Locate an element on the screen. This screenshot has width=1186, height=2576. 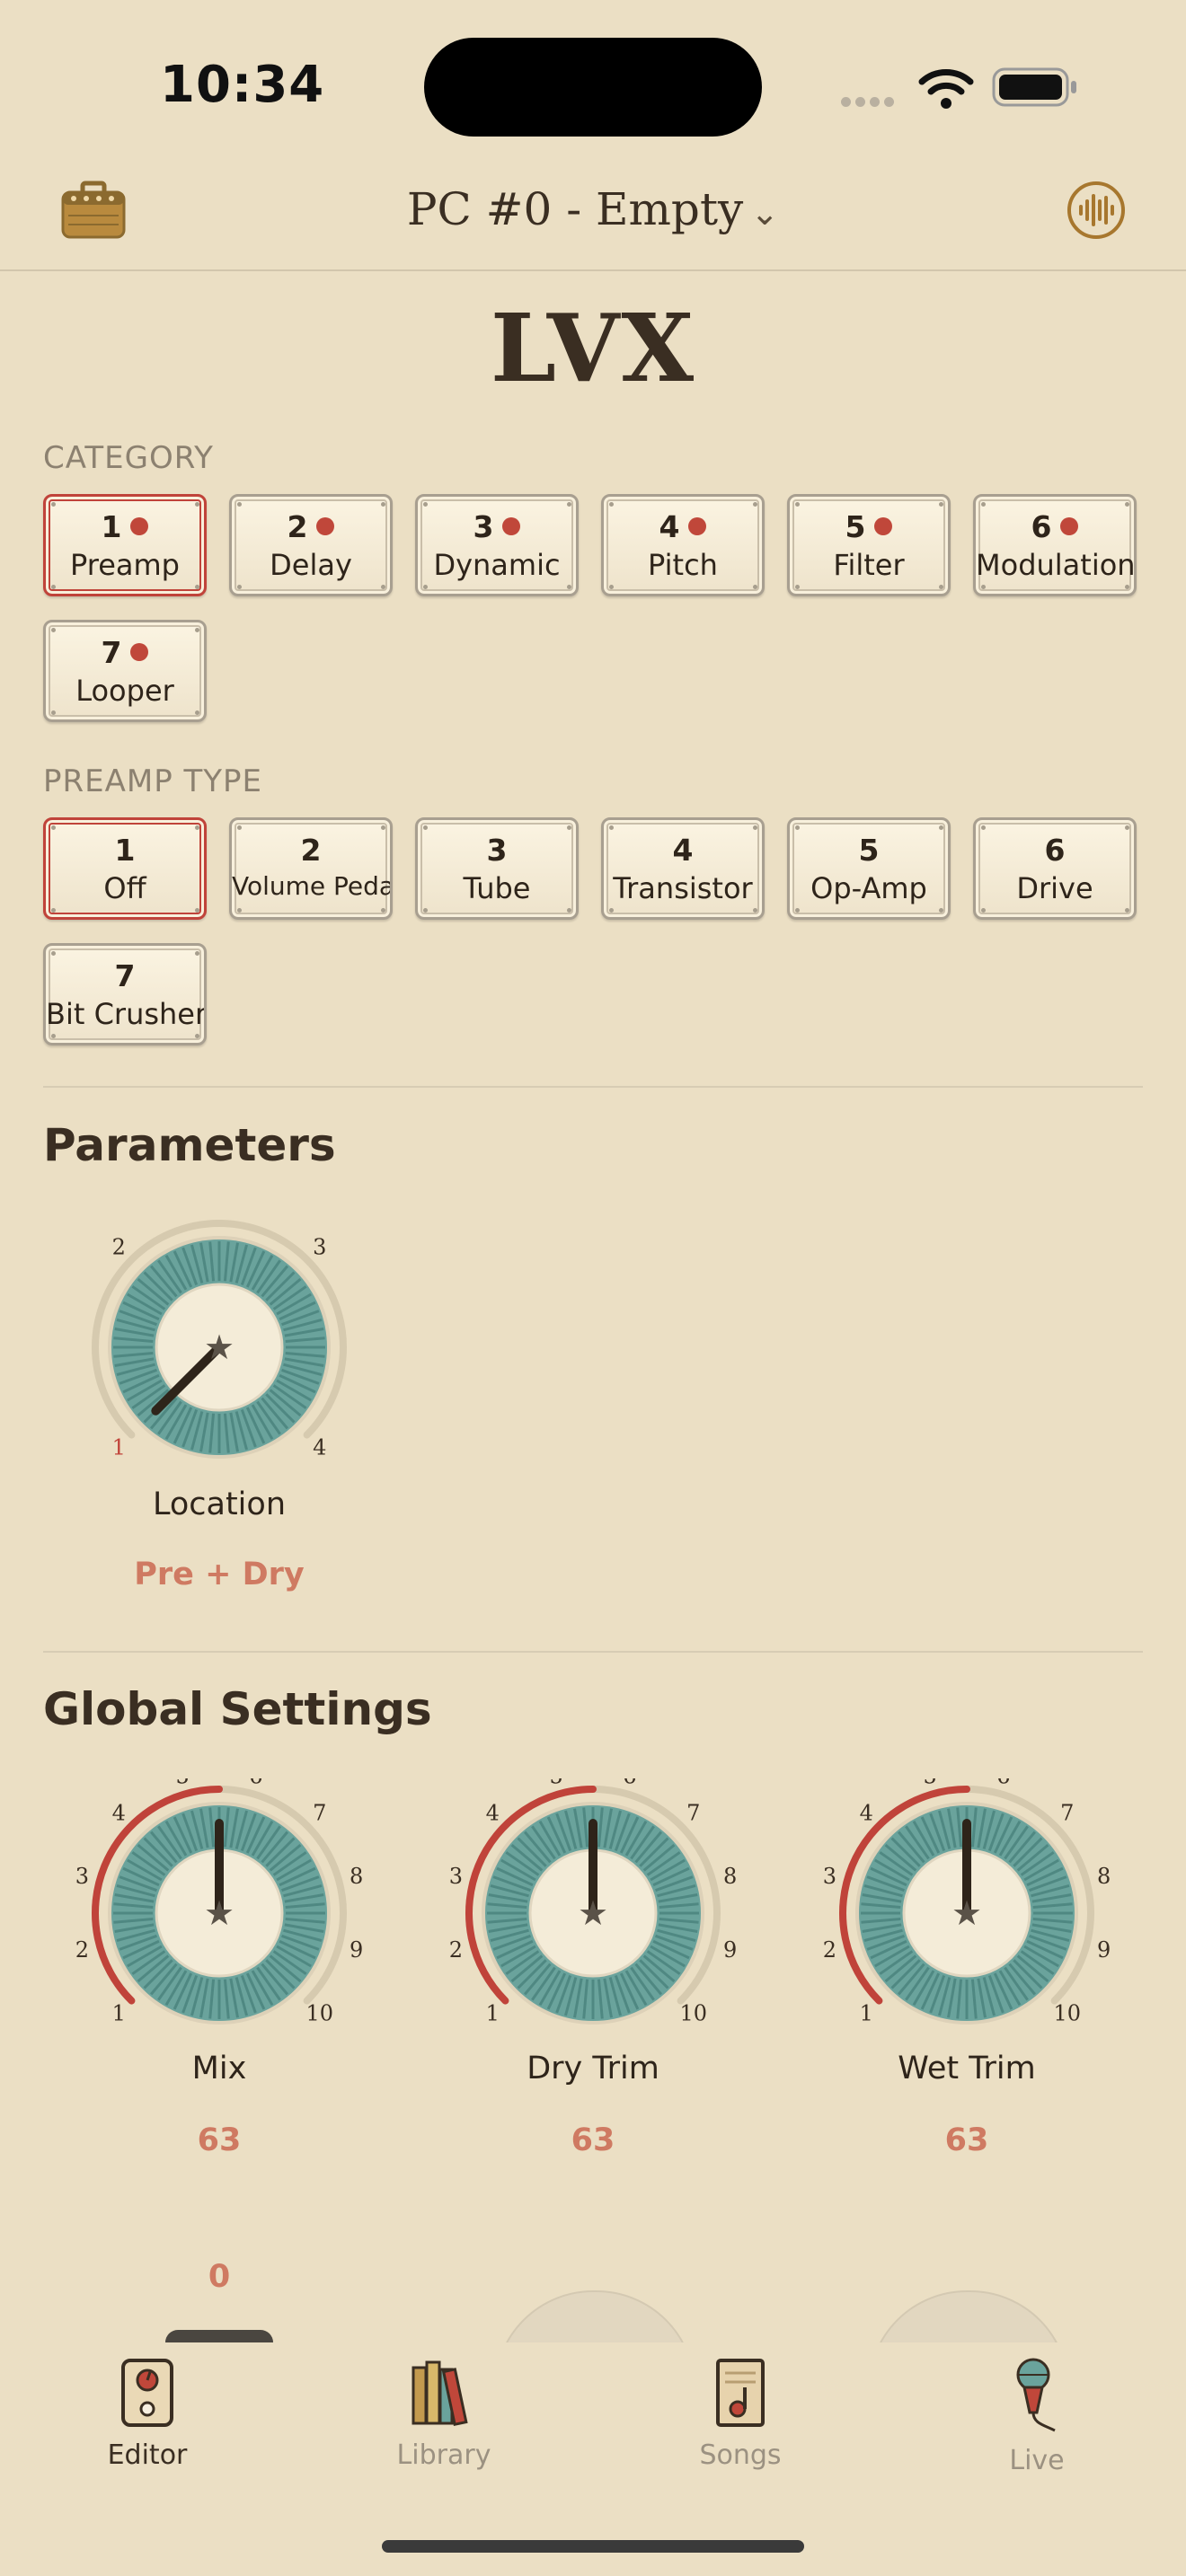
preamp-type-button-volume-pedal: 2 Volume Pedal is located at coordinates (311, 868).